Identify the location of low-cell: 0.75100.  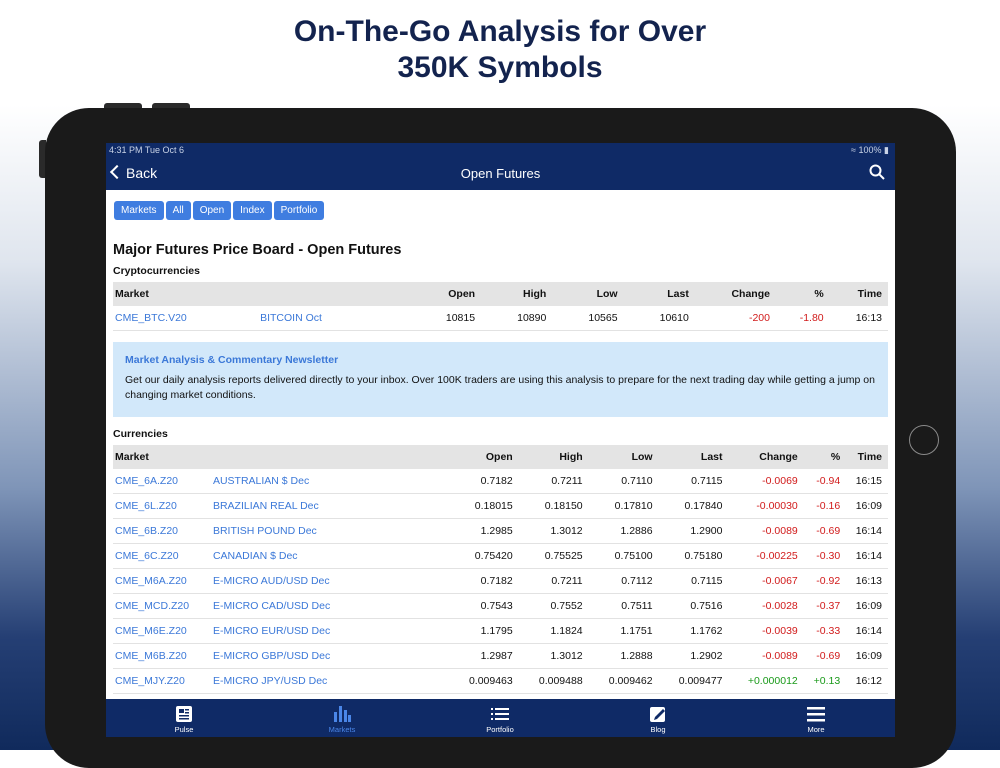
(623, 556).